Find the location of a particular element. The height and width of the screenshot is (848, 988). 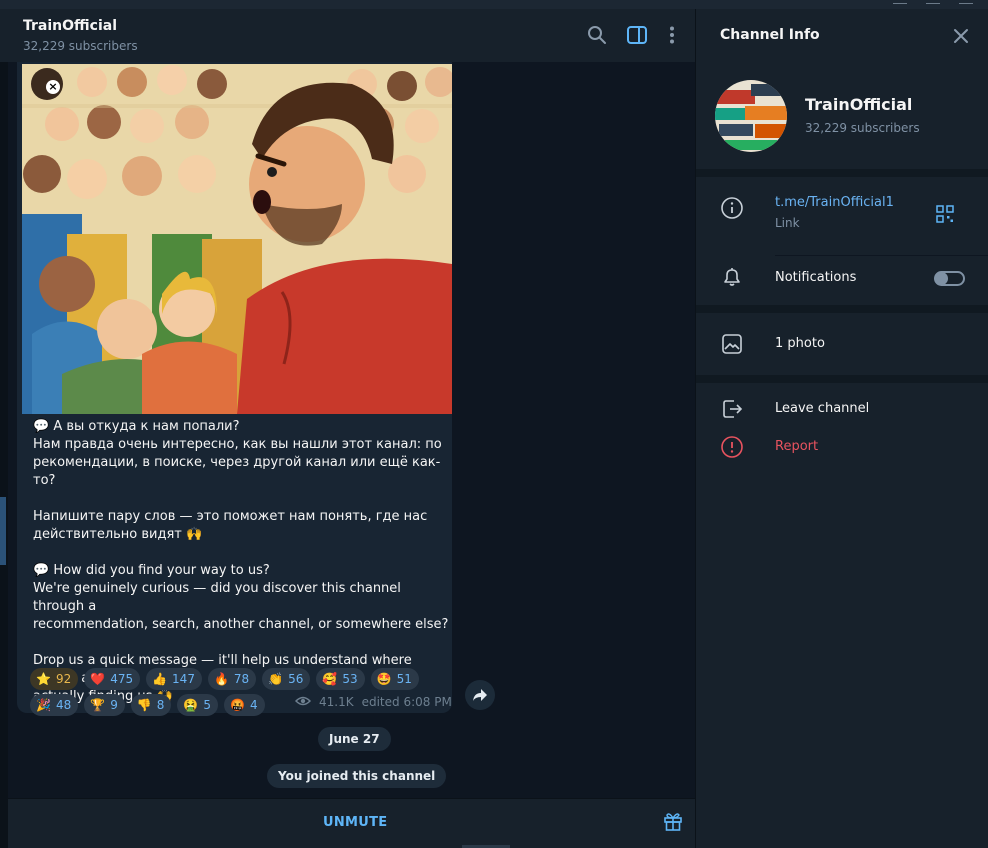

search-icon is located at coordinates (597, 35).